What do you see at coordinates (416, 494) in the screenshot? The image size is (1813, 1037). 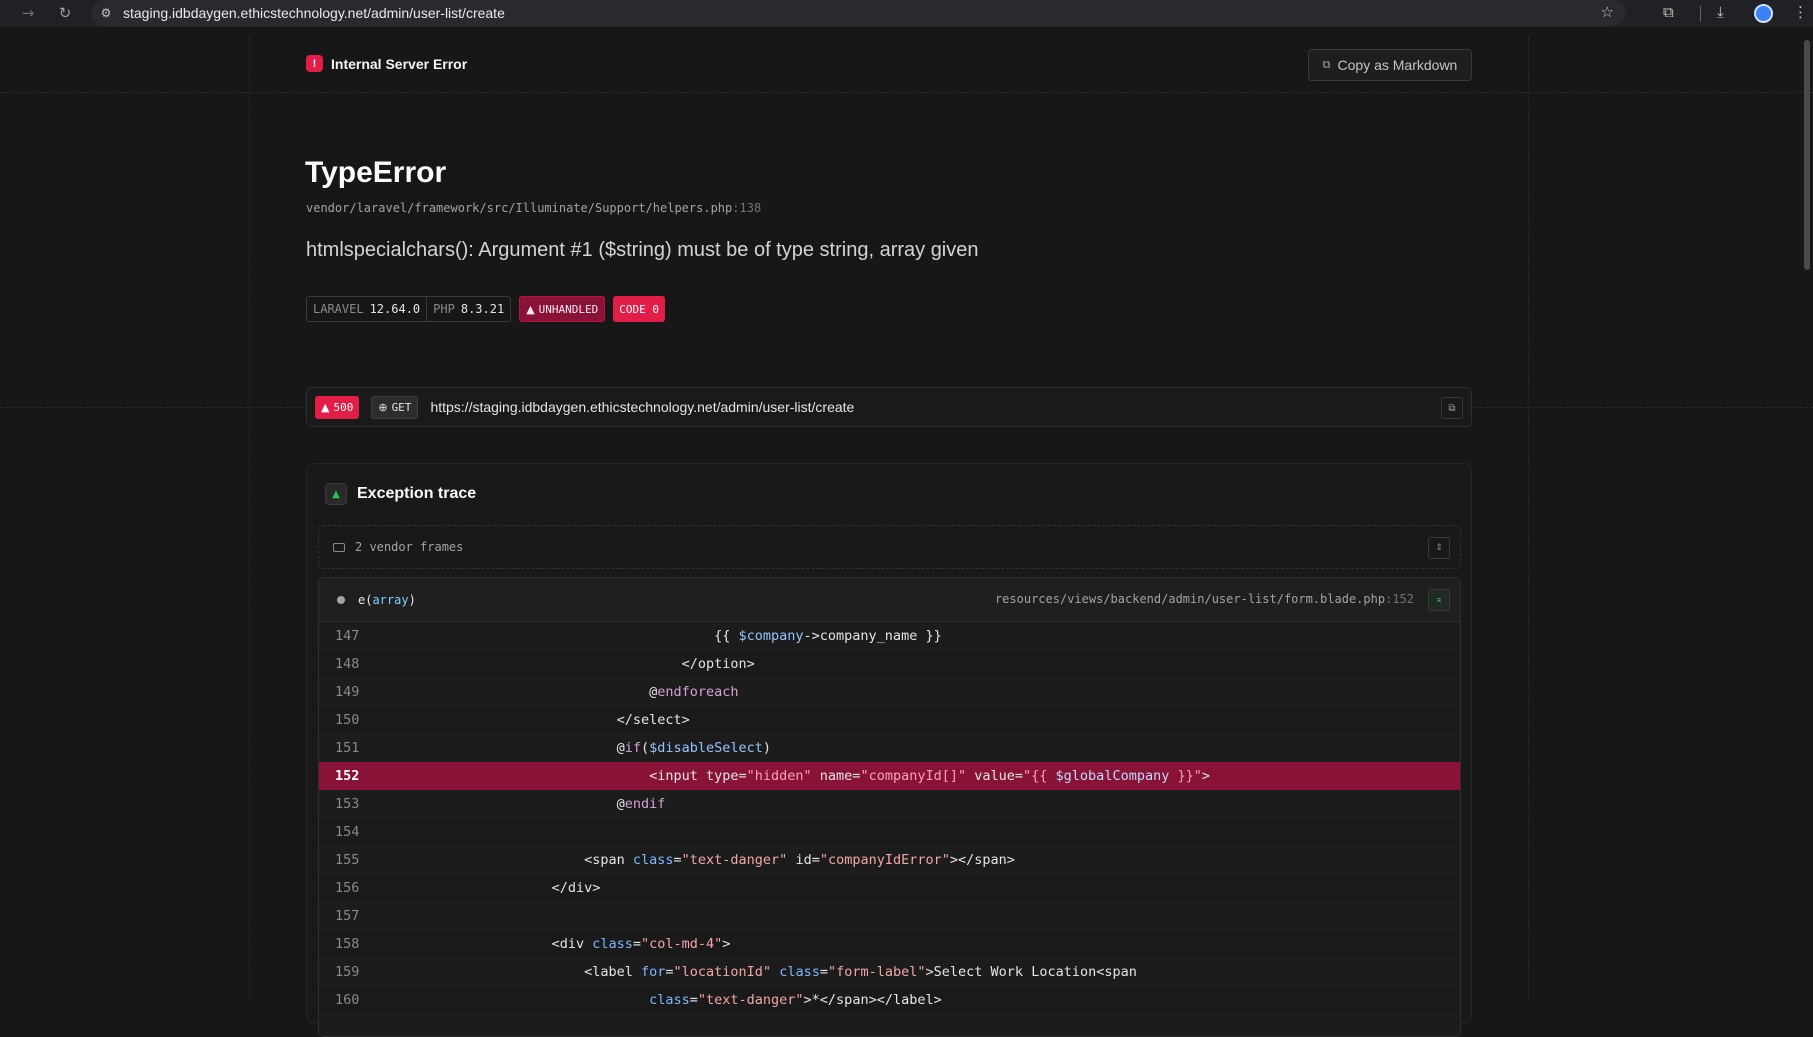 I see `trace-title: Exception trace` at bounding box center [416, 494].